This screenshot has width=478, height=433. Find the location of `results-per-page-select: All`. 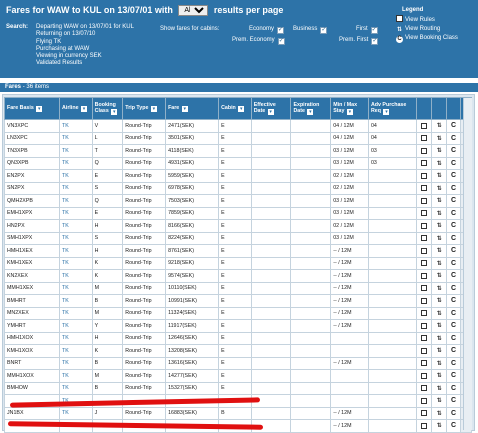

results-per-page-select: All is located at coordinates (193, 10).